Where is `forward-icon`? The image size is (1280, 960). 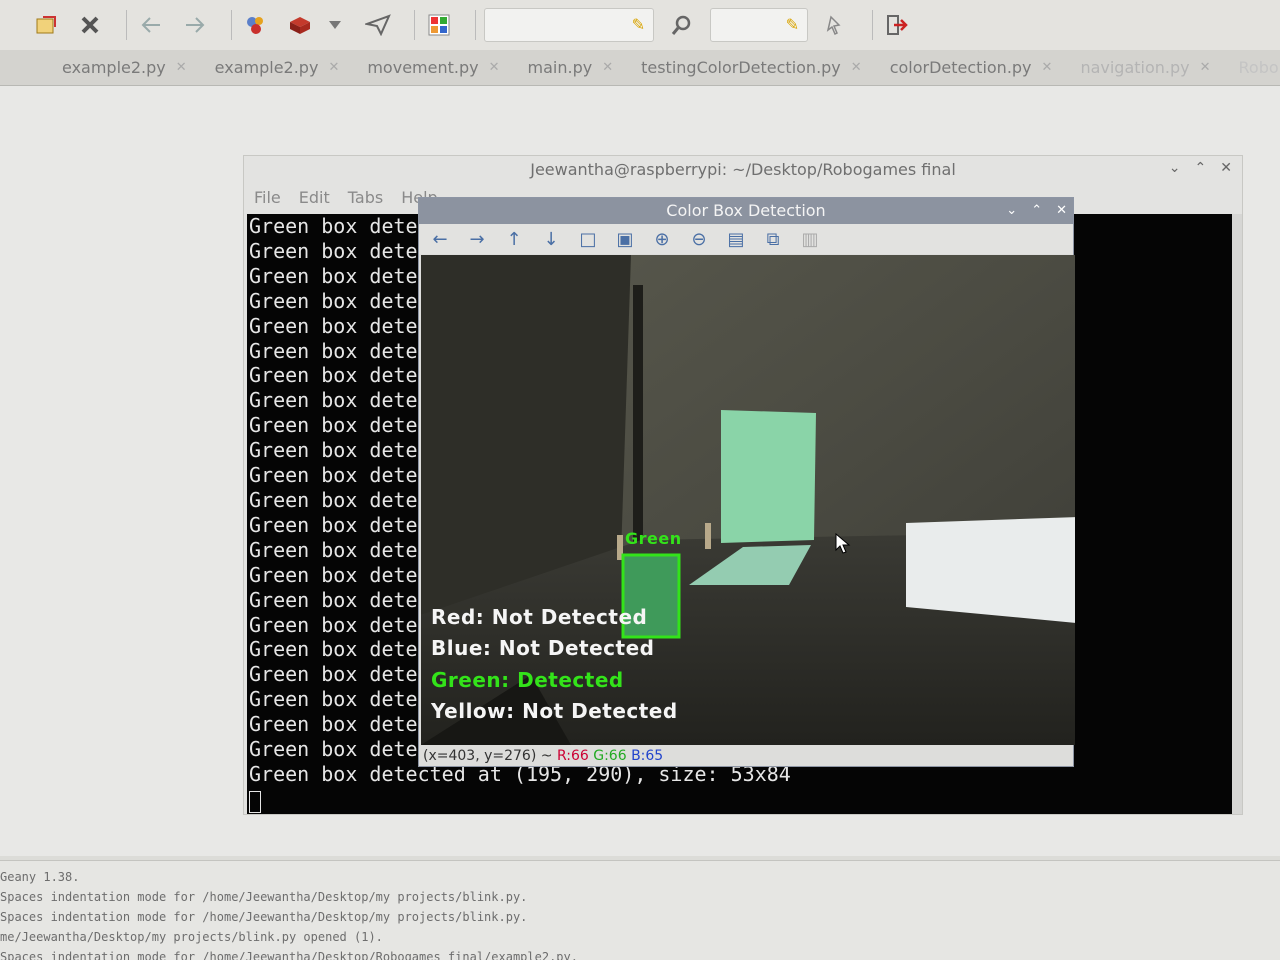 forward-icon is located at coordinates (195, 25).